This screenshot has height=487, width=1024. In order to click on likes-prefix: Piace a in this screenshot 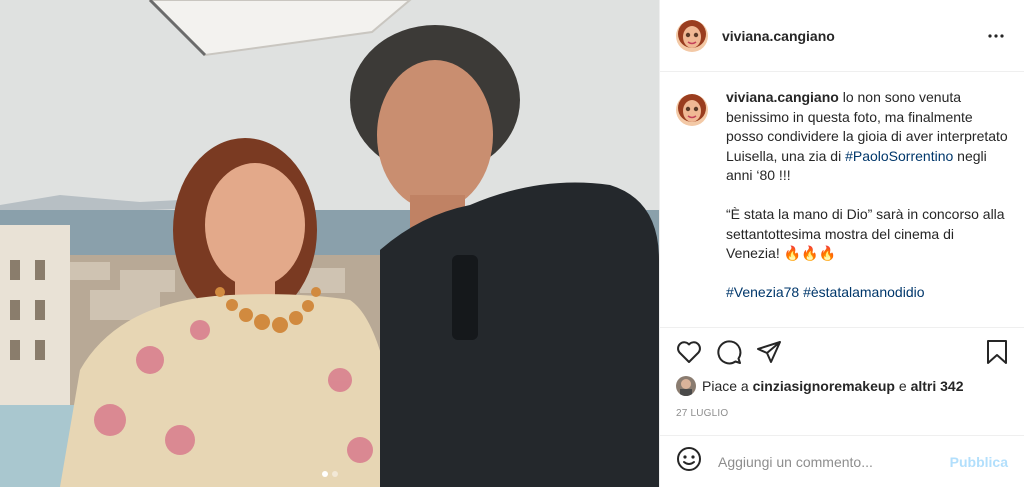, I will do `click(725, 386)`.